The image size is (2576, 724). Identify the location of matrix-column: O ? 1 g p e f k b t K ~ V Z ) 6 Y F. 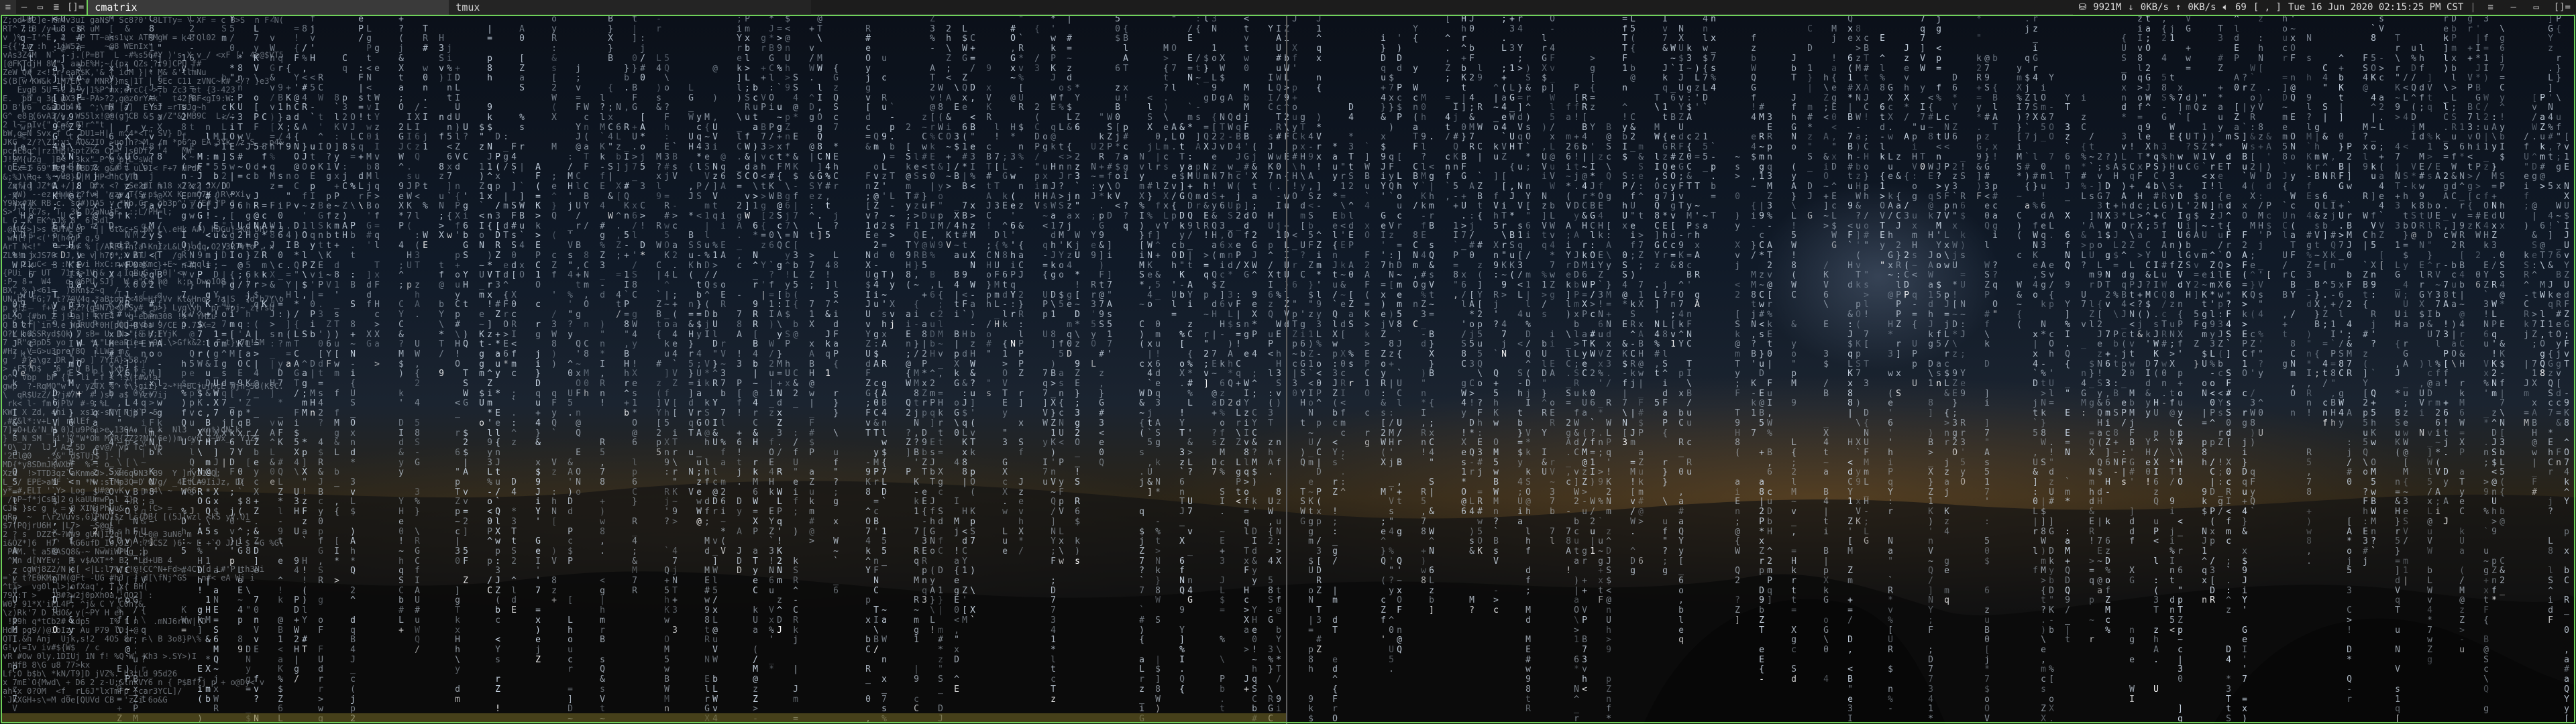
(328, 256).